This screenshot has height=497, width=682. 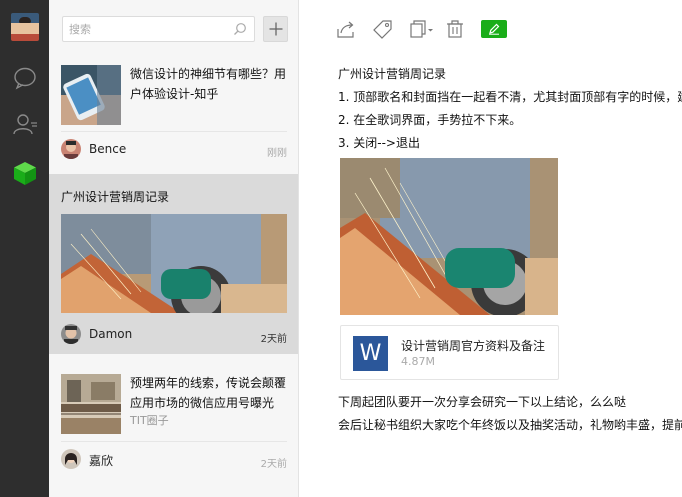 What do you see at coordinates (510, 97) in the screenshot?
I see `document-line: 1. 顶部歌名和封面挡在一起看不清，尤其封面顶部有字的时候，建` at bounding box center [510, 97].